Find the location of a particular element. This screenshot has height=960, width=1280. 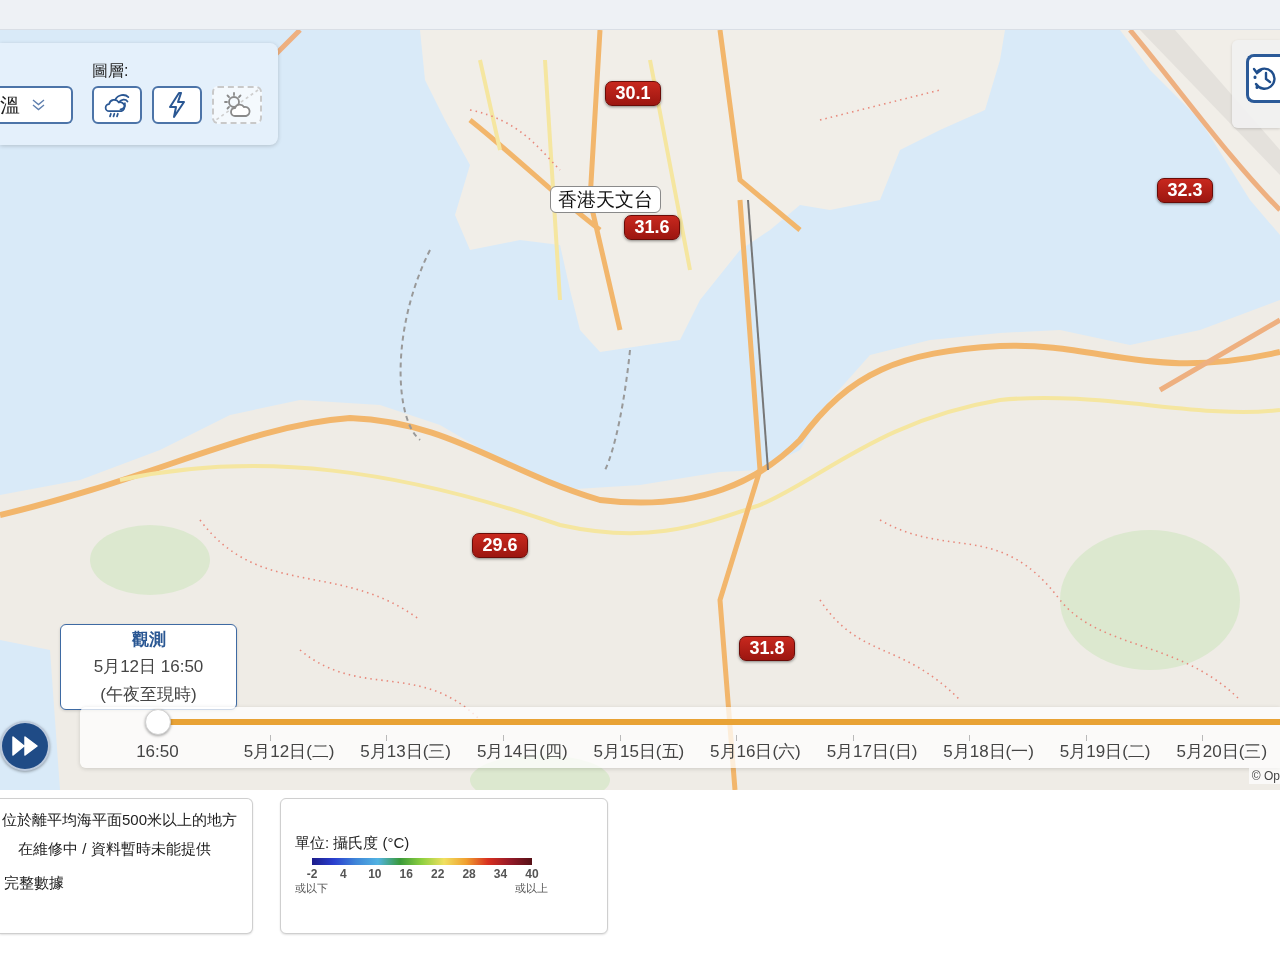

observation-time: 5月12日 16:50 is located at coordinates (148, 667).